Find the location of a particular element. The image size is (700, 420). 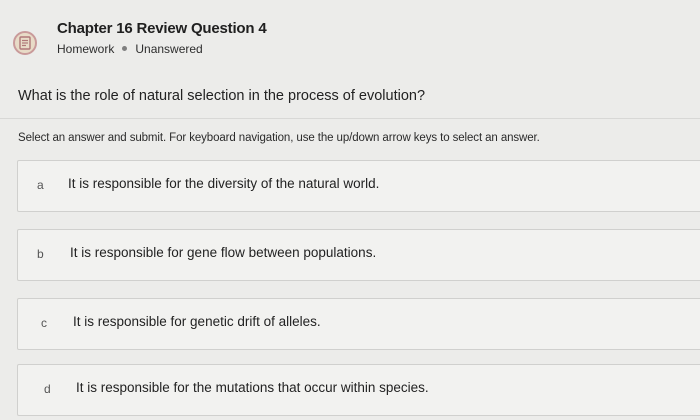

divider is located at coordinates (350, 118).